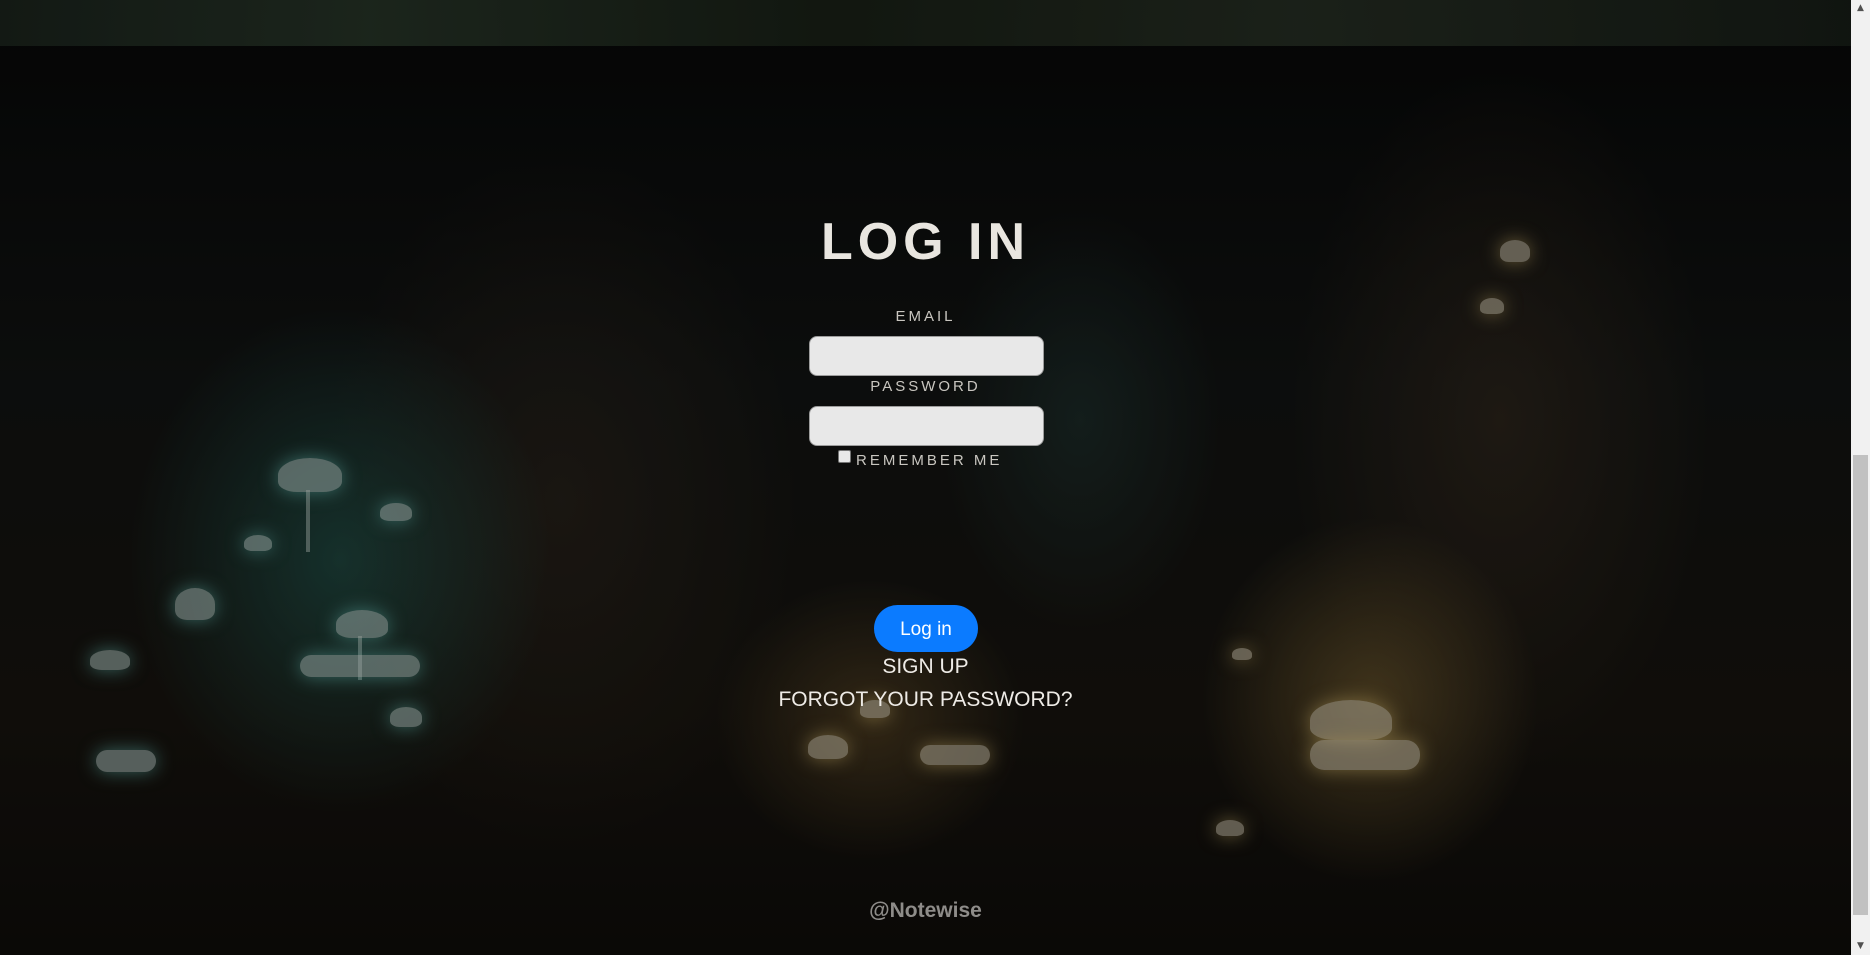 The width and height of the screenshot is (1870, 955). What do you see at coordinates (929, 460) in the screenshot?
I see `remember-me-label: REMEMBER ME` at bounding box center [929, 460].